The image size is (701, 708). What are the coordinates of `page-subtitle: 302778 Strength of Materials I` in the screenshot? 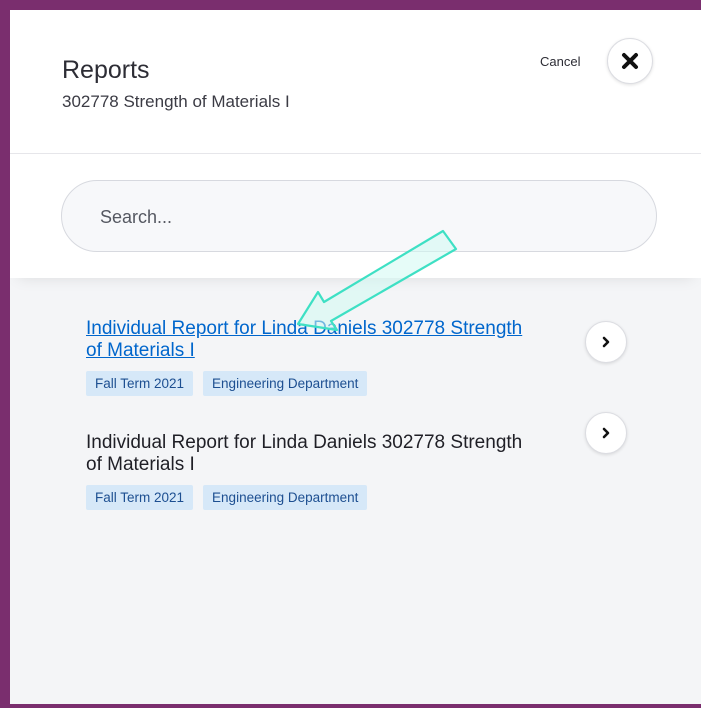 It's located at (176, 101).